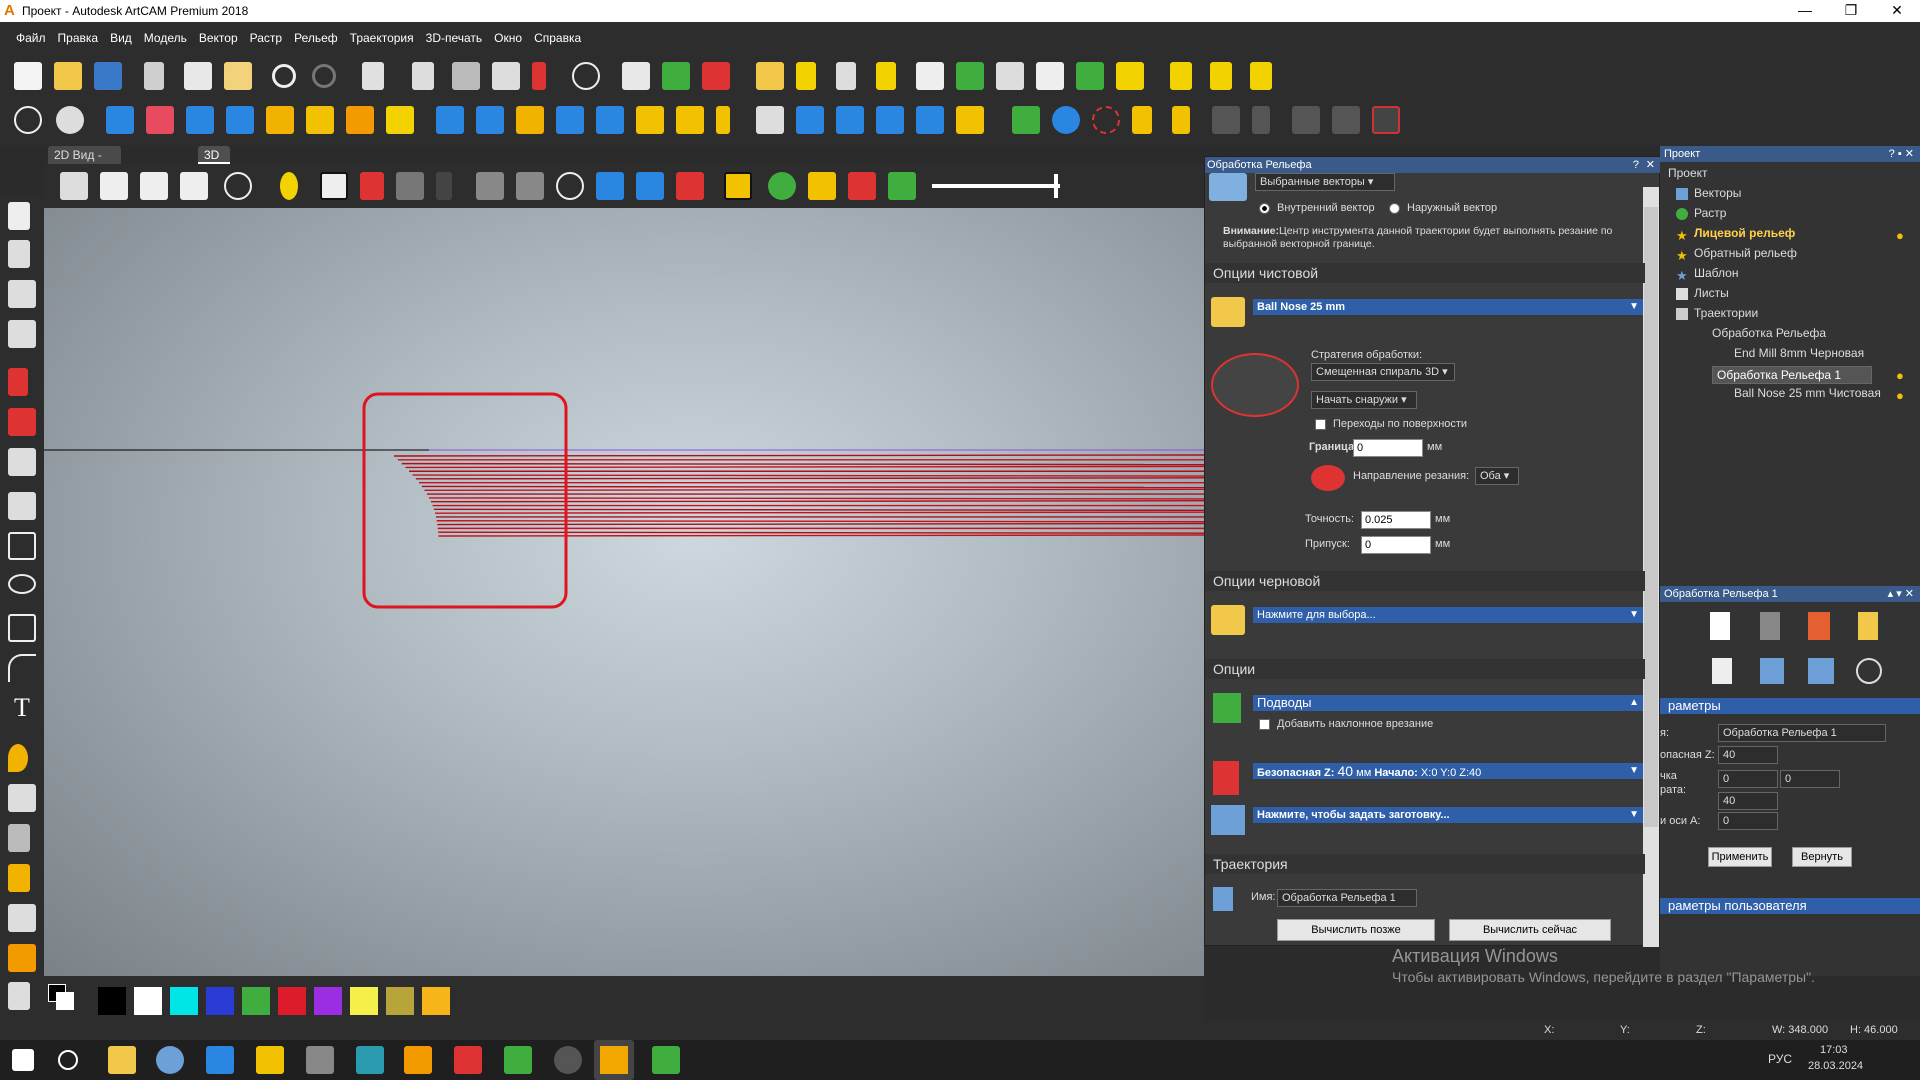 The image size is (1920, 1080). What do you see at coordinates (324, 76) in the screenshot?
I see `redo-icon` at bounding box center [324, 76].